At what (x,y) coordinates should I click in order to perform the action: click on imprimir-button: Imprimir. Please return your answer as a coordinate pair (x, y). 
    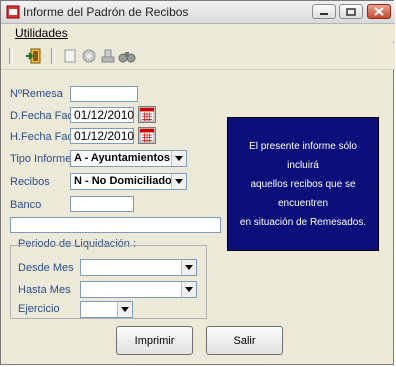
    Looking at the image, I should click on (154, 340).